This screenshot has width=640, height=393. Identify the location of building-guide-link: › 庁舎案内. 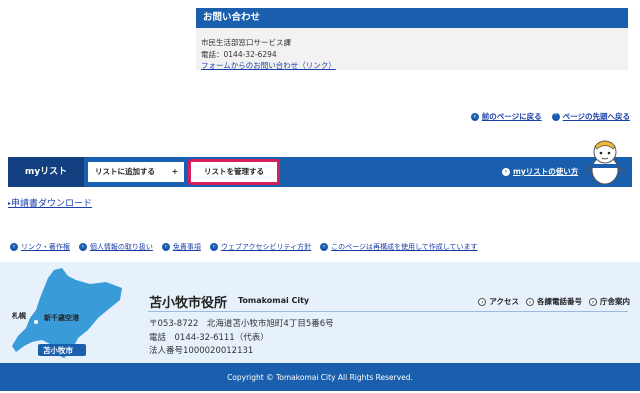
(609, 301).